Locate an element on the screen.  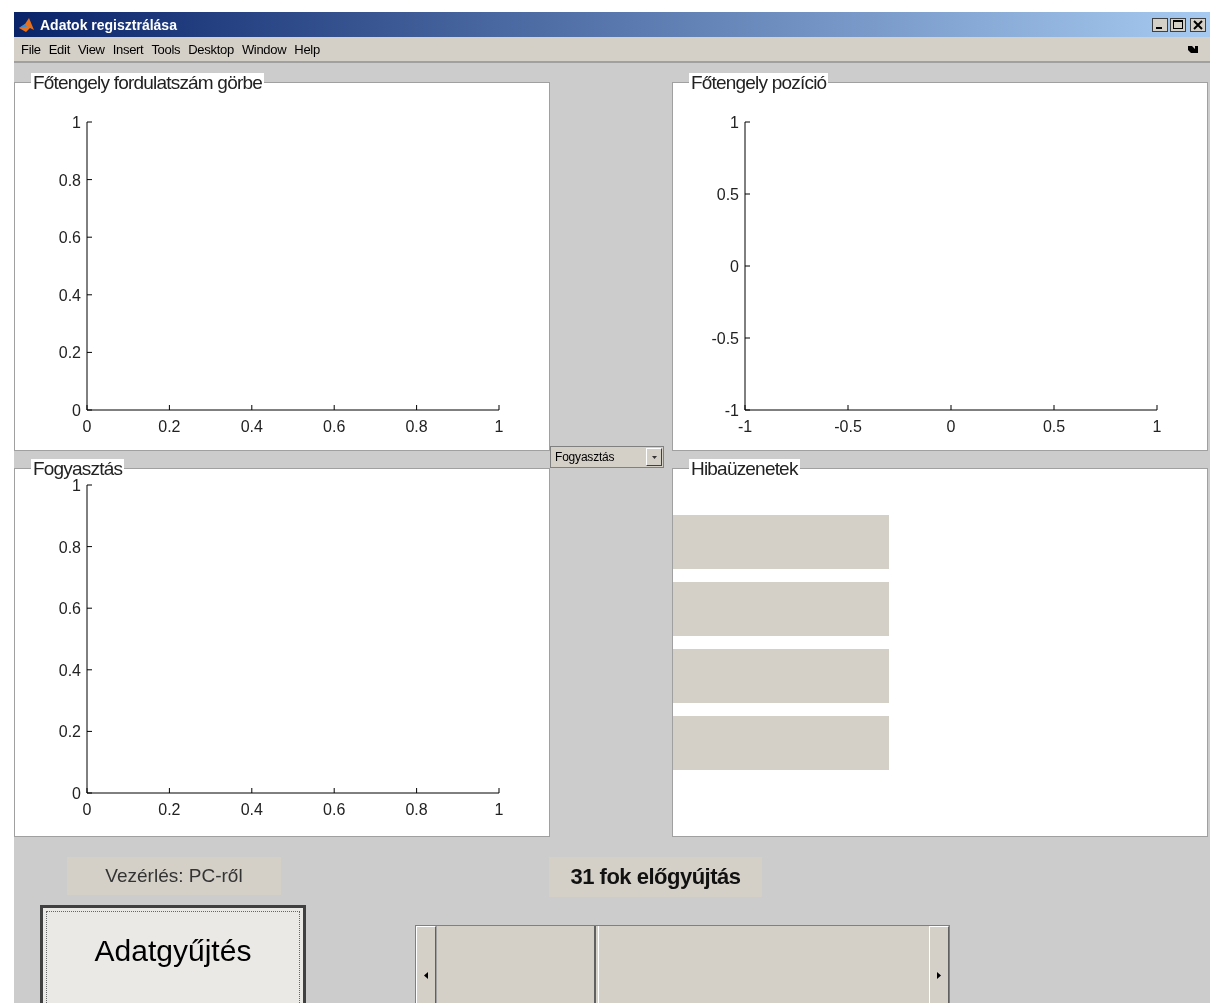
dropdown: Fogyasztás is located at coordinates (607, 457).